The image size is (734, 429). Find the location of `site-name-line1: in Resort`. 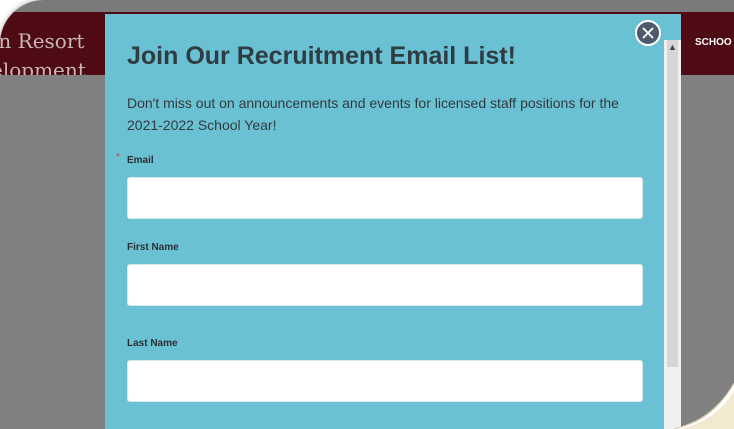

site-name-line1: in Resort is located at coordinates (42, 41).